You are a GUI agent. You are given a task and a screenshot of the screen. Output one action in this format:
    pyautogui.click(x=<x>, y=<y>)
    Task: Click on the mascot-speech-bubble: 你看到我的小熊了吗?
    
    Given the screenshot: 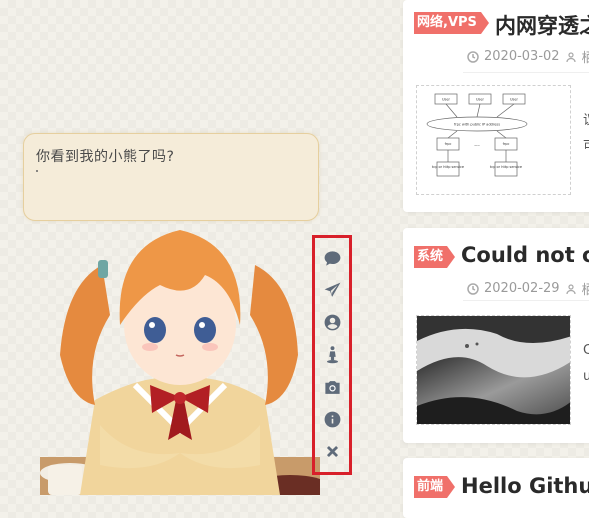 What is the action you would take?
    pyautogui.click(x=171, y=177)
    